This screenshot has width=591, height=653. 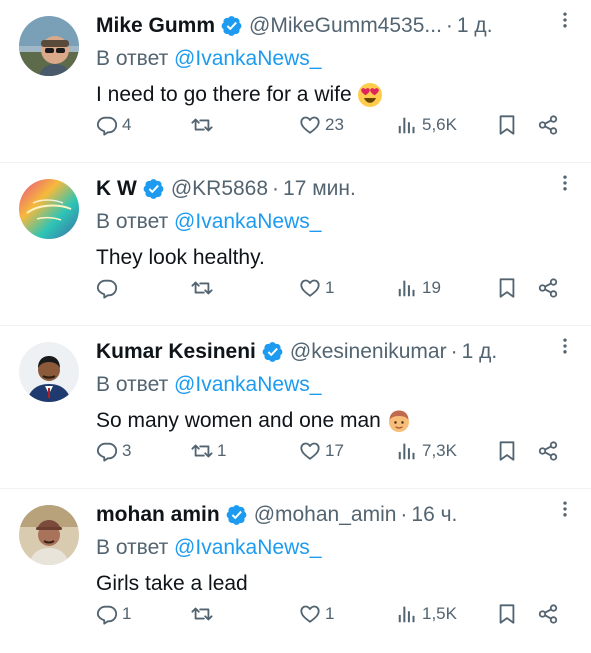 I want to click on display-name: K W, so click(x=116, y=189).